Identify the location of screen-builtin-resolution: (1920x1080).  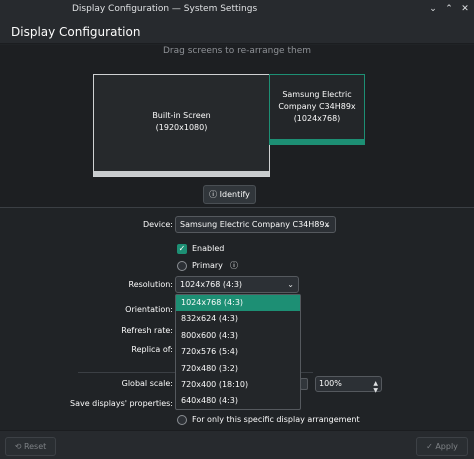
(181, 127).